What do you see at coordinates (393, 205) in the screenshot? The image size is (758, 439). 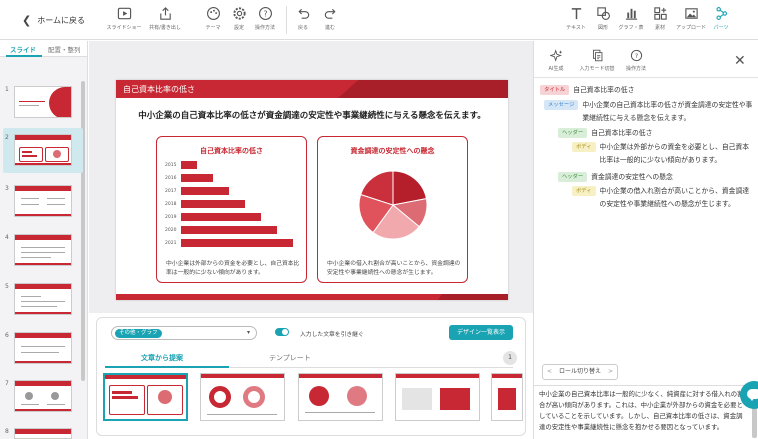 I see `pie-chart` at bounding box center [393, 205].